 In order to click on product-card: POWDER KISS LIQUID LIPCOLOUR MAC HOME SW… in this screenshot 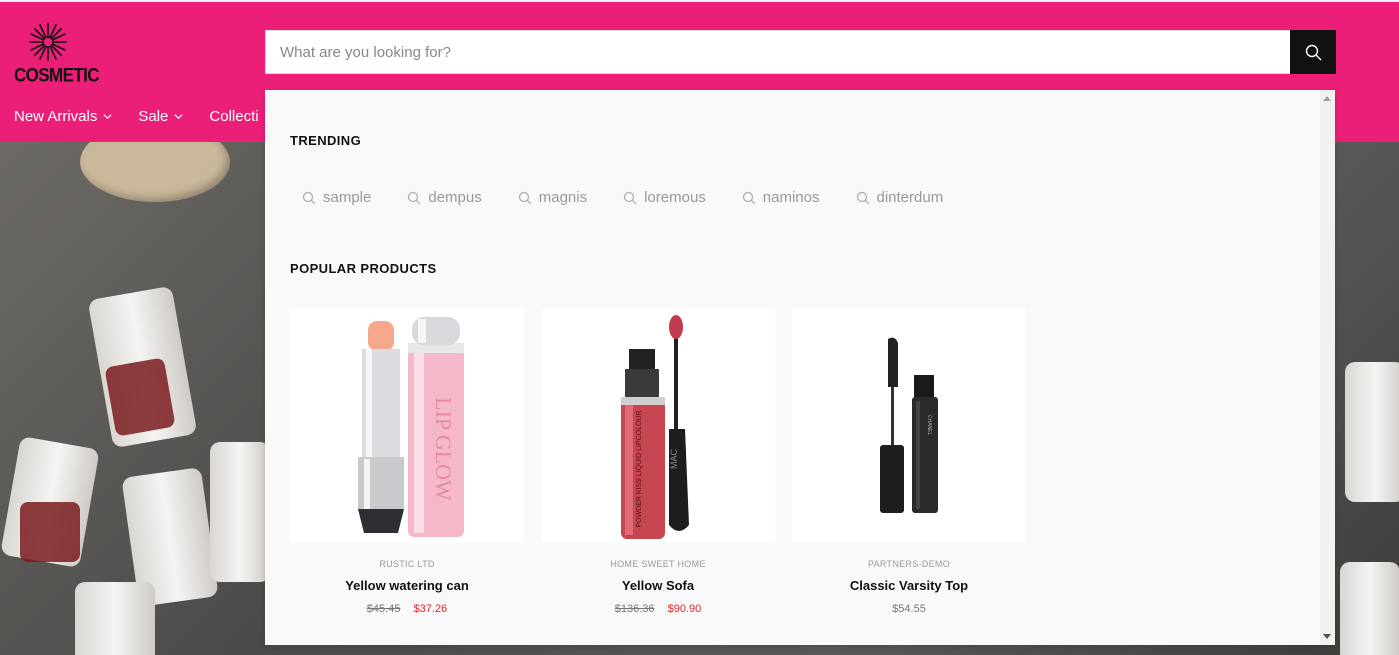, I will do `click(658, 462)`.